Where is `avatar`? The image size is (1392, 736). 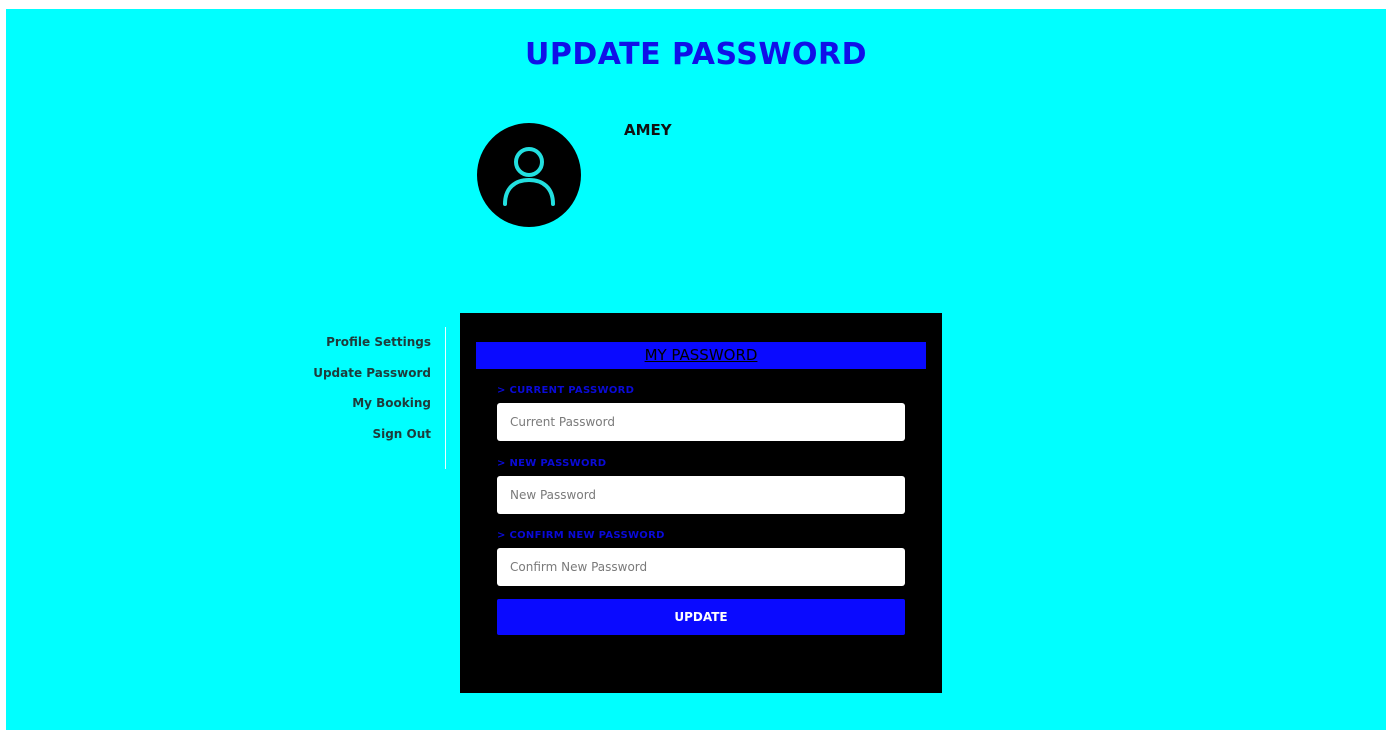
avatar is located at coordinates (529, 175).